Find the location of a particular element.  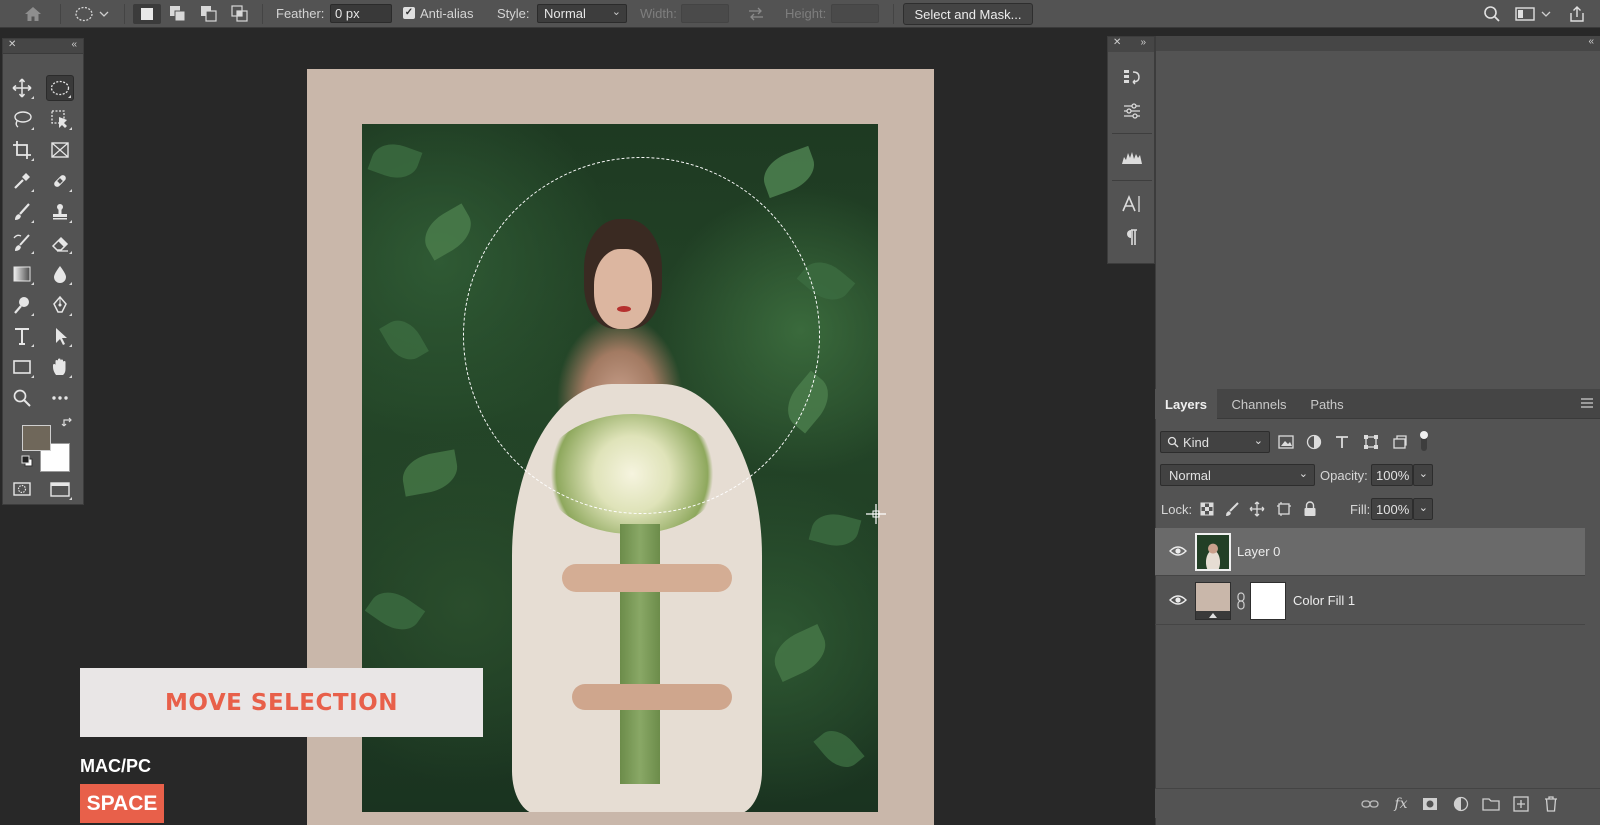

dodge-tool-icon is located at coordinates (22, 305).